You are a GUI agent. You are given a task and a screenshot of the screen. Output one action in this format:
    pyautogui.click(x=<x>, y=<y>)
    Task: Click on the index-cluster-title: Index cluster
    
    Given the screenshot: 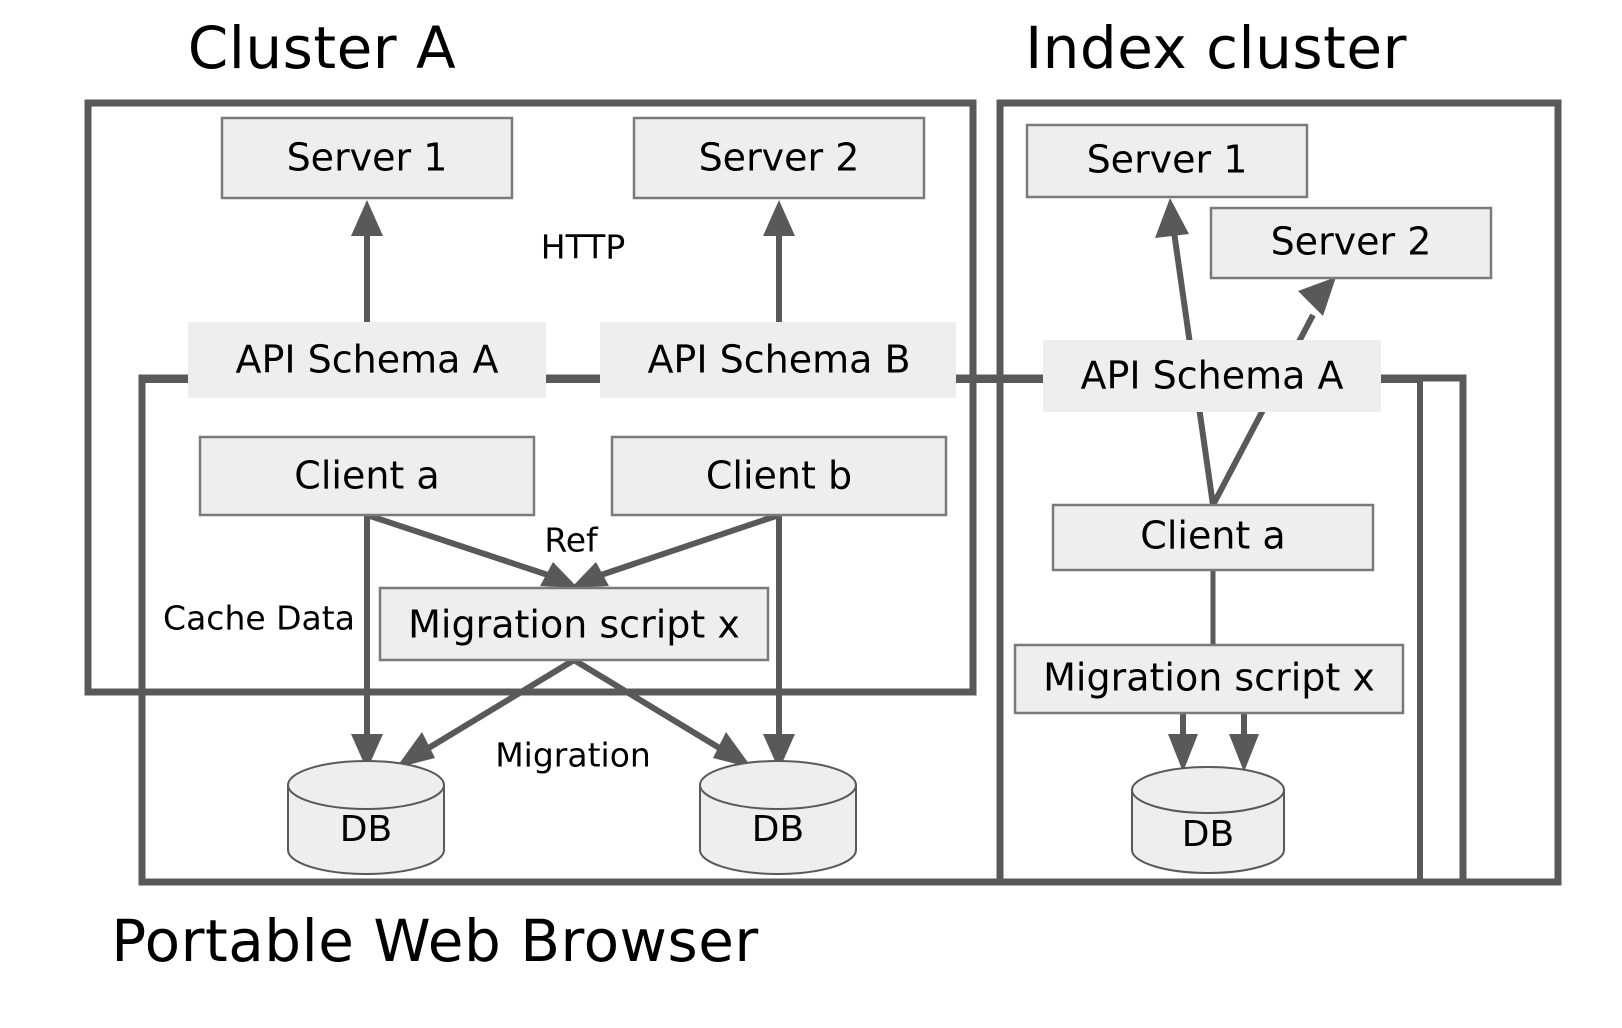 What is the action you would take?
    pyautogui.click(x=1216, y=48)
    